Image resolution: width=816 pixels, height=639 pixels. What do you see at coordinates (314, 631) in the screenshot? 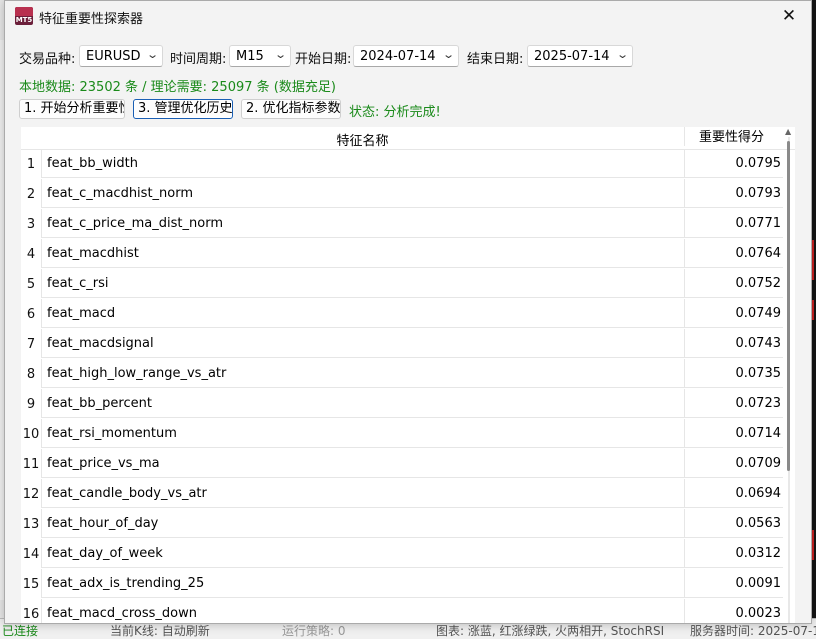
I see `strategy-count: 运行策略: 0` at bounding box center [314, 631].